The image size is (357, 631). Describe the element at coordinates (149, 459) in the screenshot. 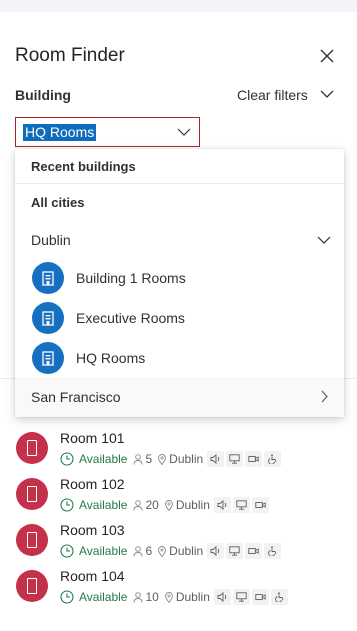

I see `capacity: 5` at that location.